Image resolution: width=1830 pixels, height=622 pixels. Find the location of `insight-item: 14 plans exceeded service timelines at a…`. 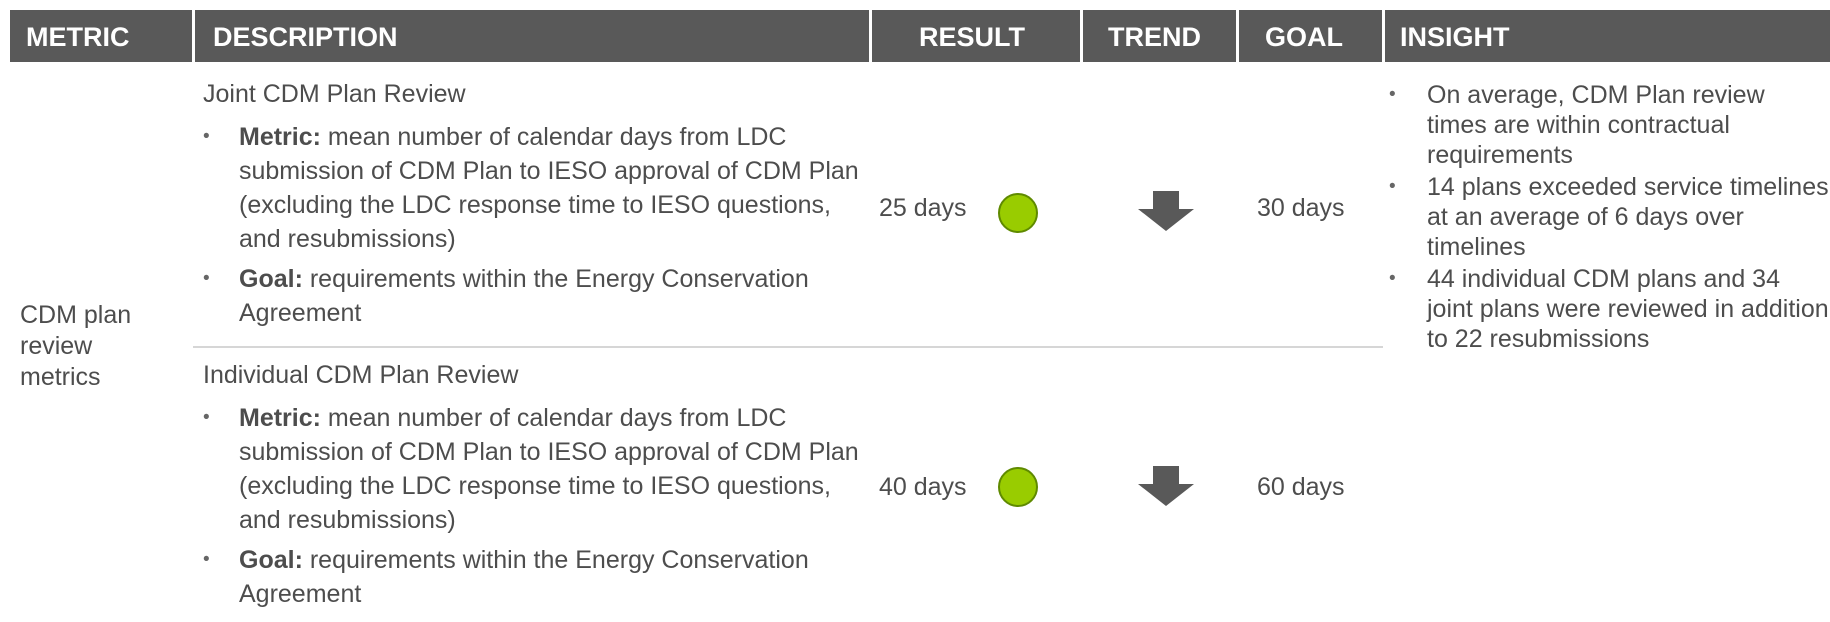

insight-item: 14 plans exceeded service timelines at a… is located at coordinates (1609, 217).